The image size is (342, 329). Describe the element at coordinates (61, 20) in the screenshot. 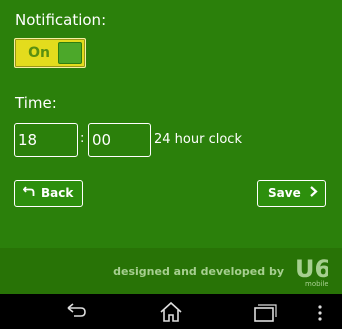

I see `notification-label: Notification:` at that location.